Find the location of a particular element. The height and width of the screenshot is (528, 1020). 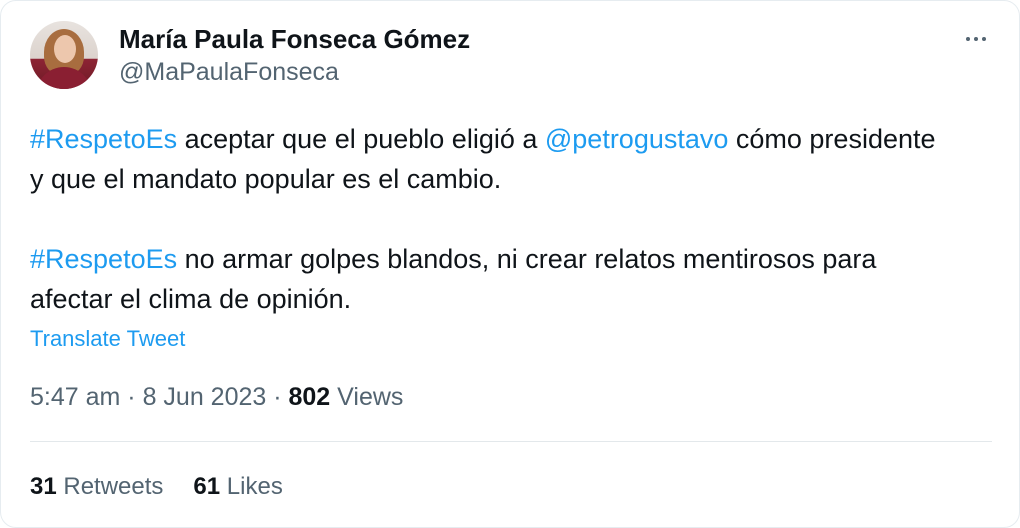

tweet-meta: 5:47 am · 8 Jun 2023 · 802 Views is located at coordinates (216, 397).